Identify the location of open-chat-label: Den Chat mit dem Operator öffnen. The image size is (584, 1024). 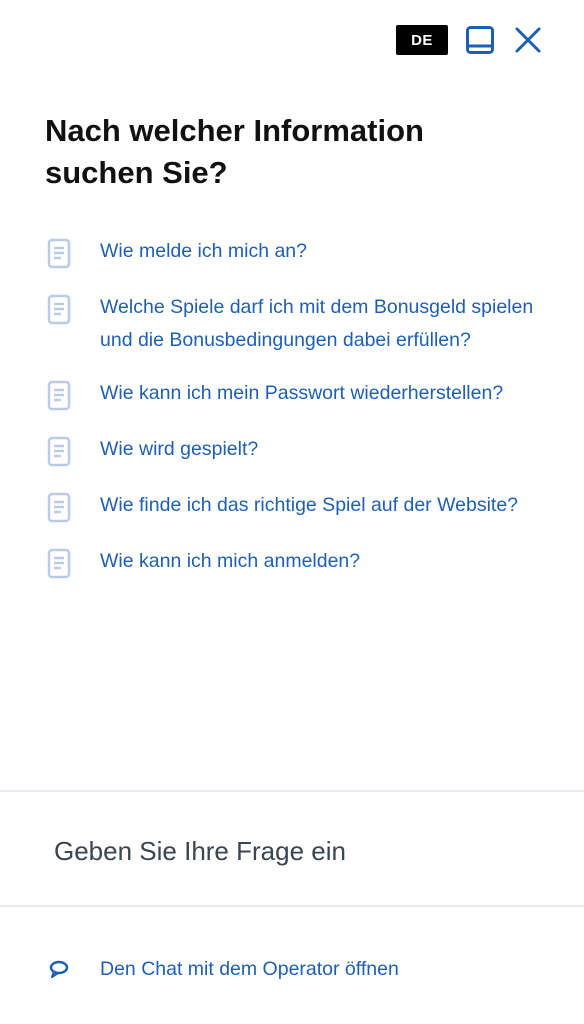
(249, 968).